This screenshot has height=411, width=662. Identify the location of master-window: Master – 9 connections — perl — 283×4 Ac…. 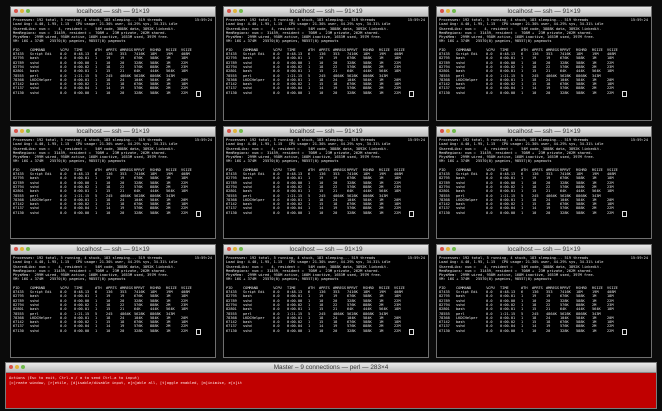
(331, 385).